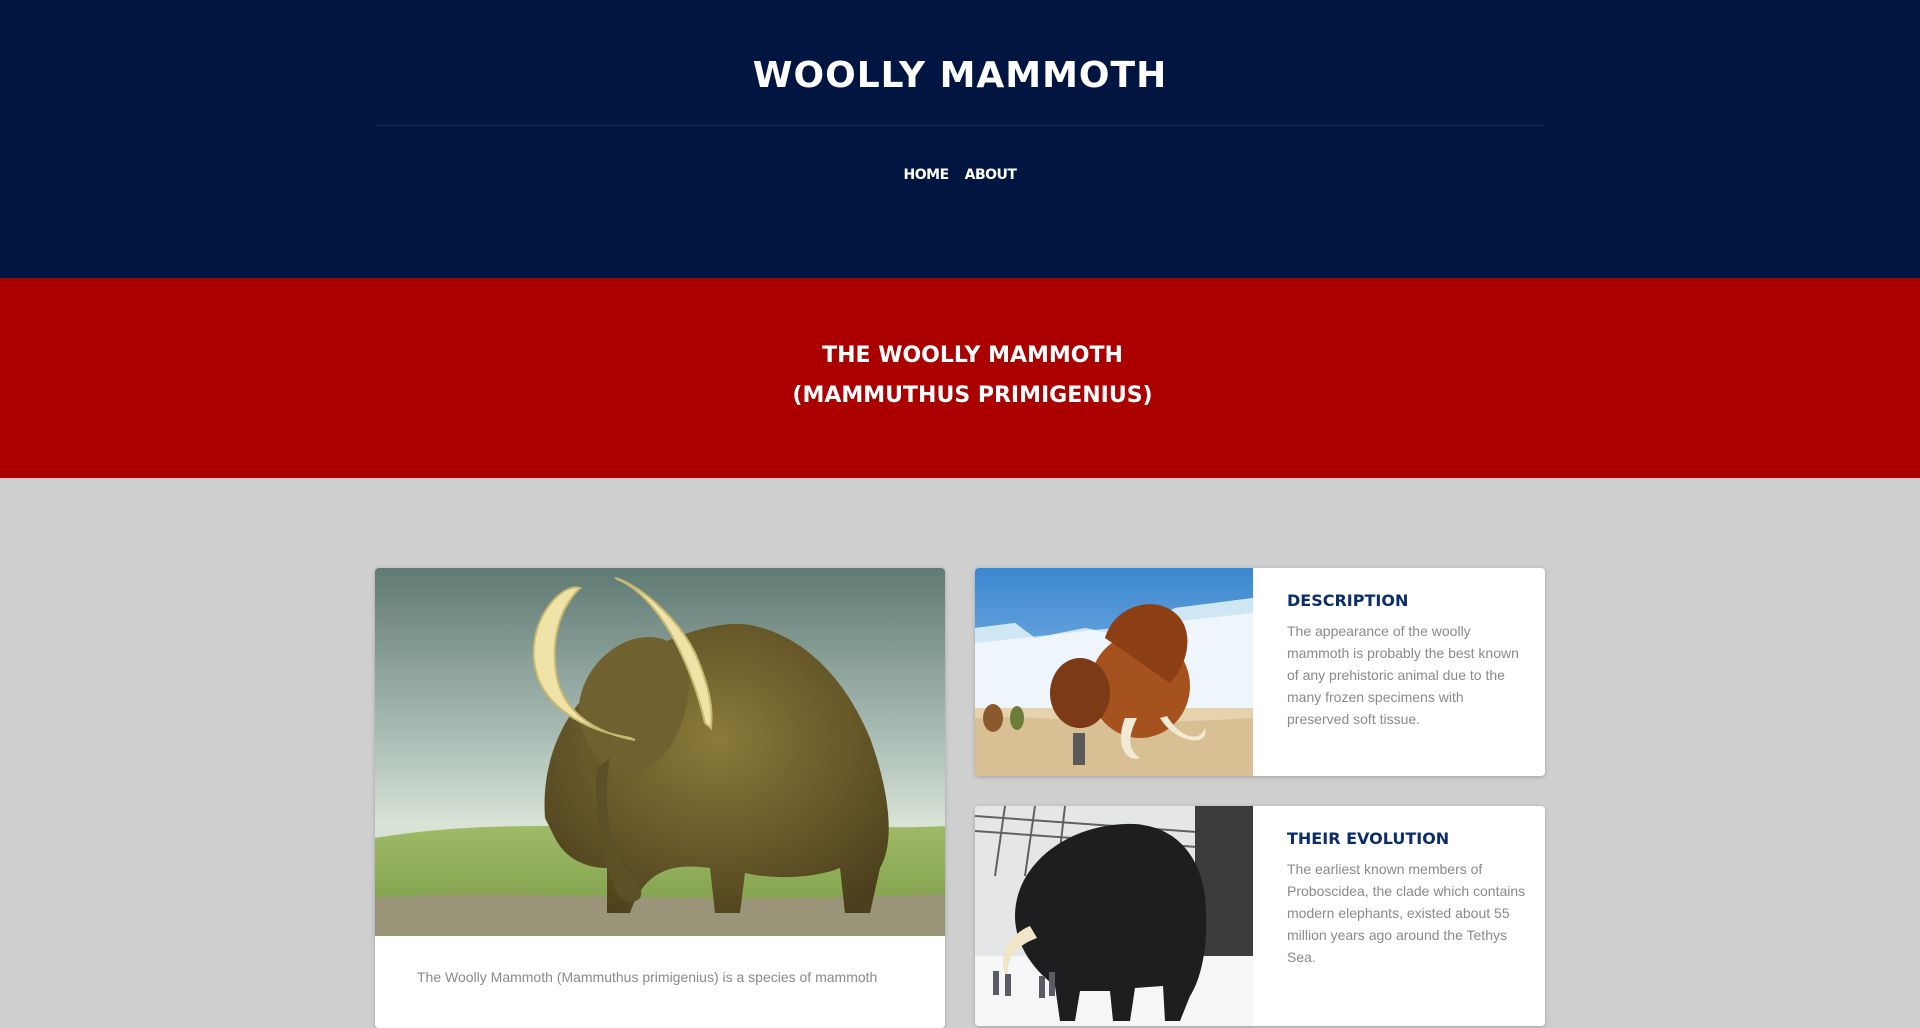 Image resolution: width=1920 pixels, height=1028 pixels. What do you see at coordinates (960, 175) in the screenshot?
I see `main-nav: HOME ABOUT` at bounding box center [960, 175].